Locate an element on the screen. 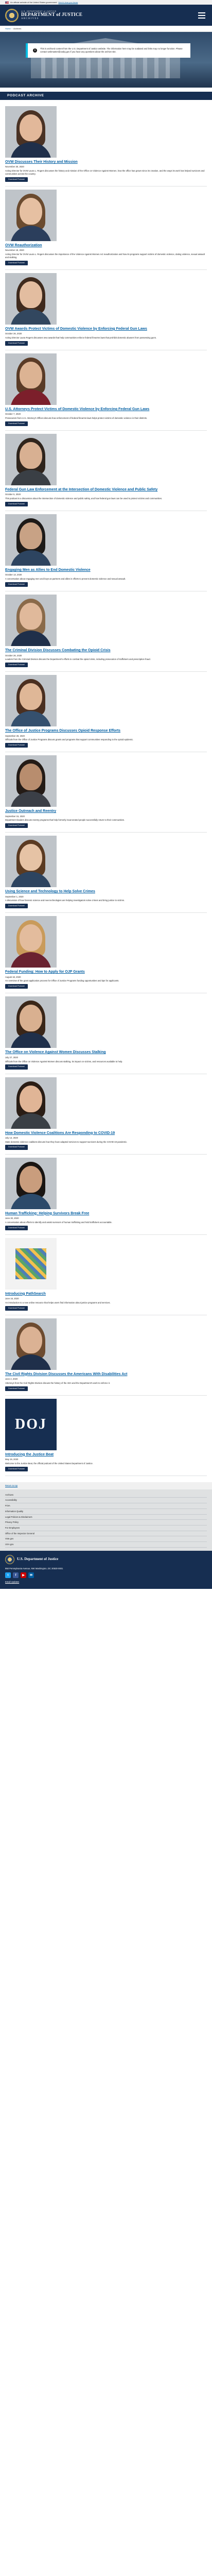 Image resolution: width=212 pixels, height=2576 pixels. heres-how-you-know-link: Here's how you know is located at coordinates (68, 2).